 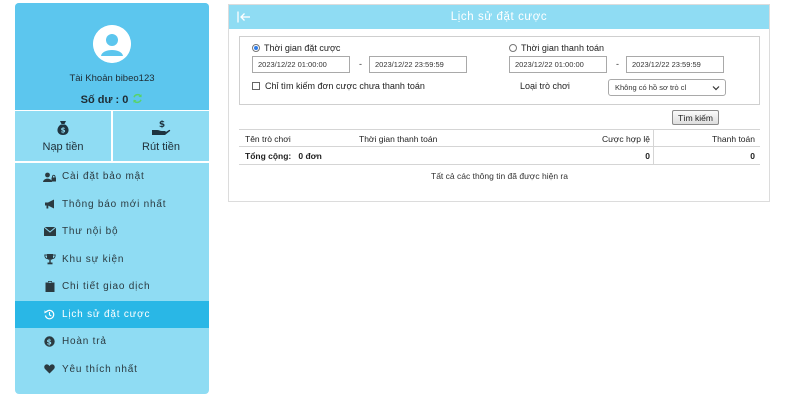 What do you see at coordinates (49, 231) in the screenshot?
I see `envelope-icon` at bounding box center [49, 231].